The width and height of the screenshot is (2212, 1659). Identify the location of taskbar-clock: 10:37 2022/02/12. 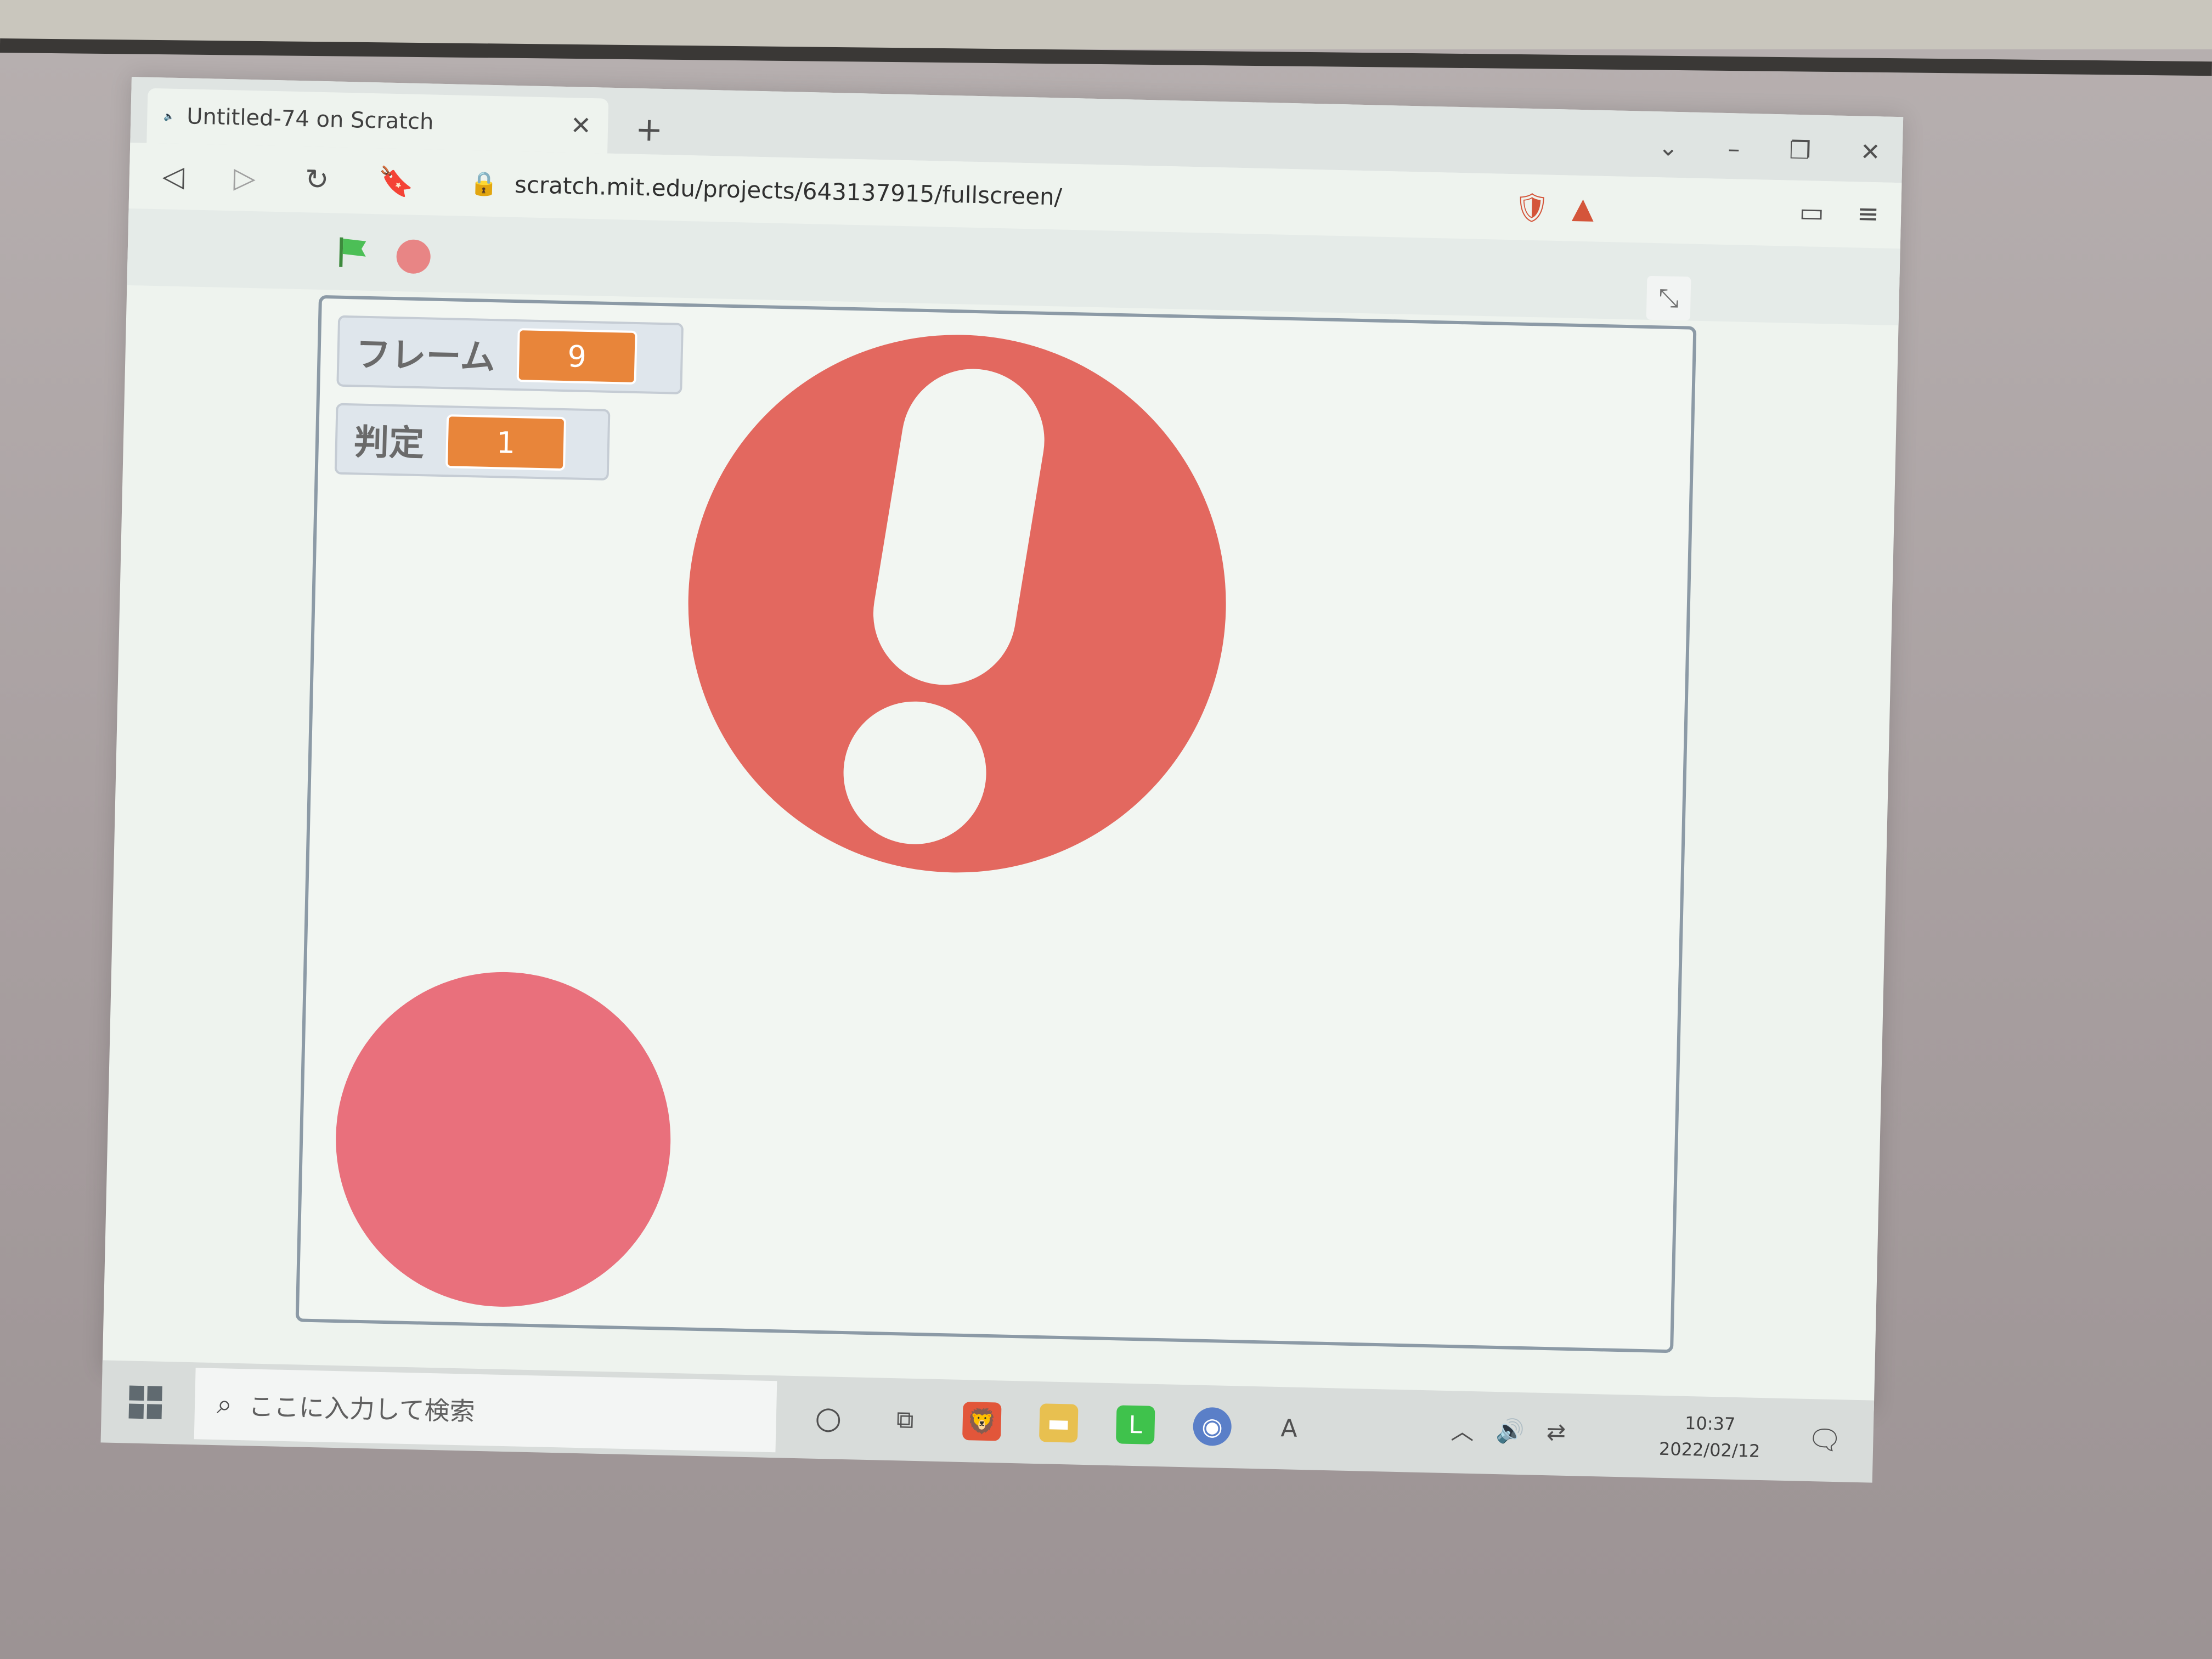
(1709, 1437).